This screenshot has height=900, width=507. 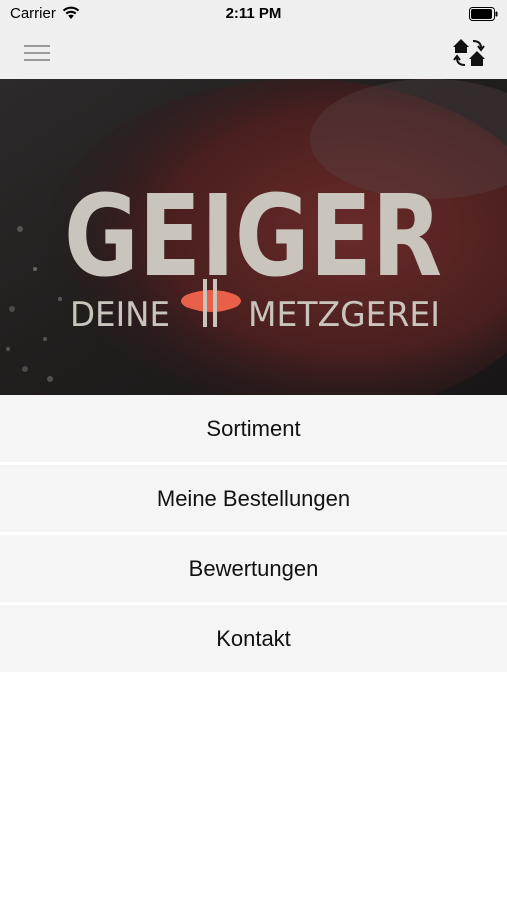 I want to click on menu-item-meine-bestellungen: Meine Bestellungen, so click(x=253, y=500).